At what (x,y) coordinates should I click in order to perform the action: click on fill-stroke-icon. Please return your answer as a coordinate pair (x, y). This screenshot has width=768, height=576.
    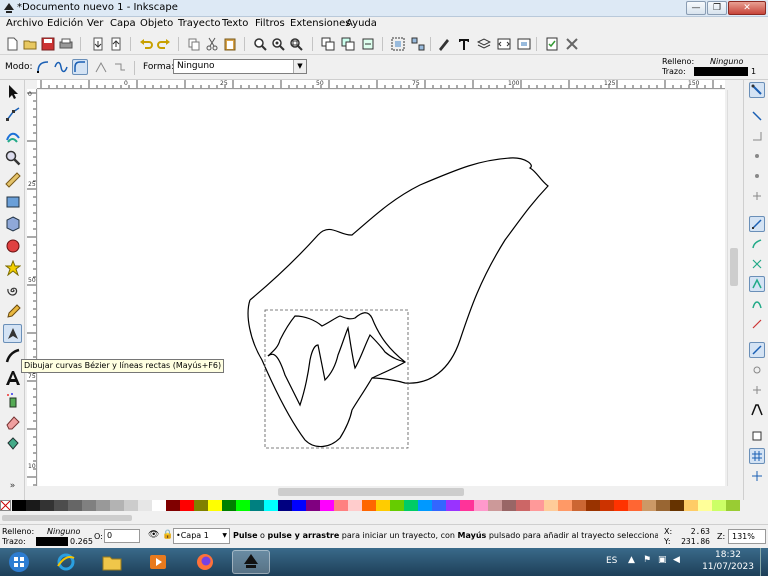
    Looking at the image, I should click on (443, 43).